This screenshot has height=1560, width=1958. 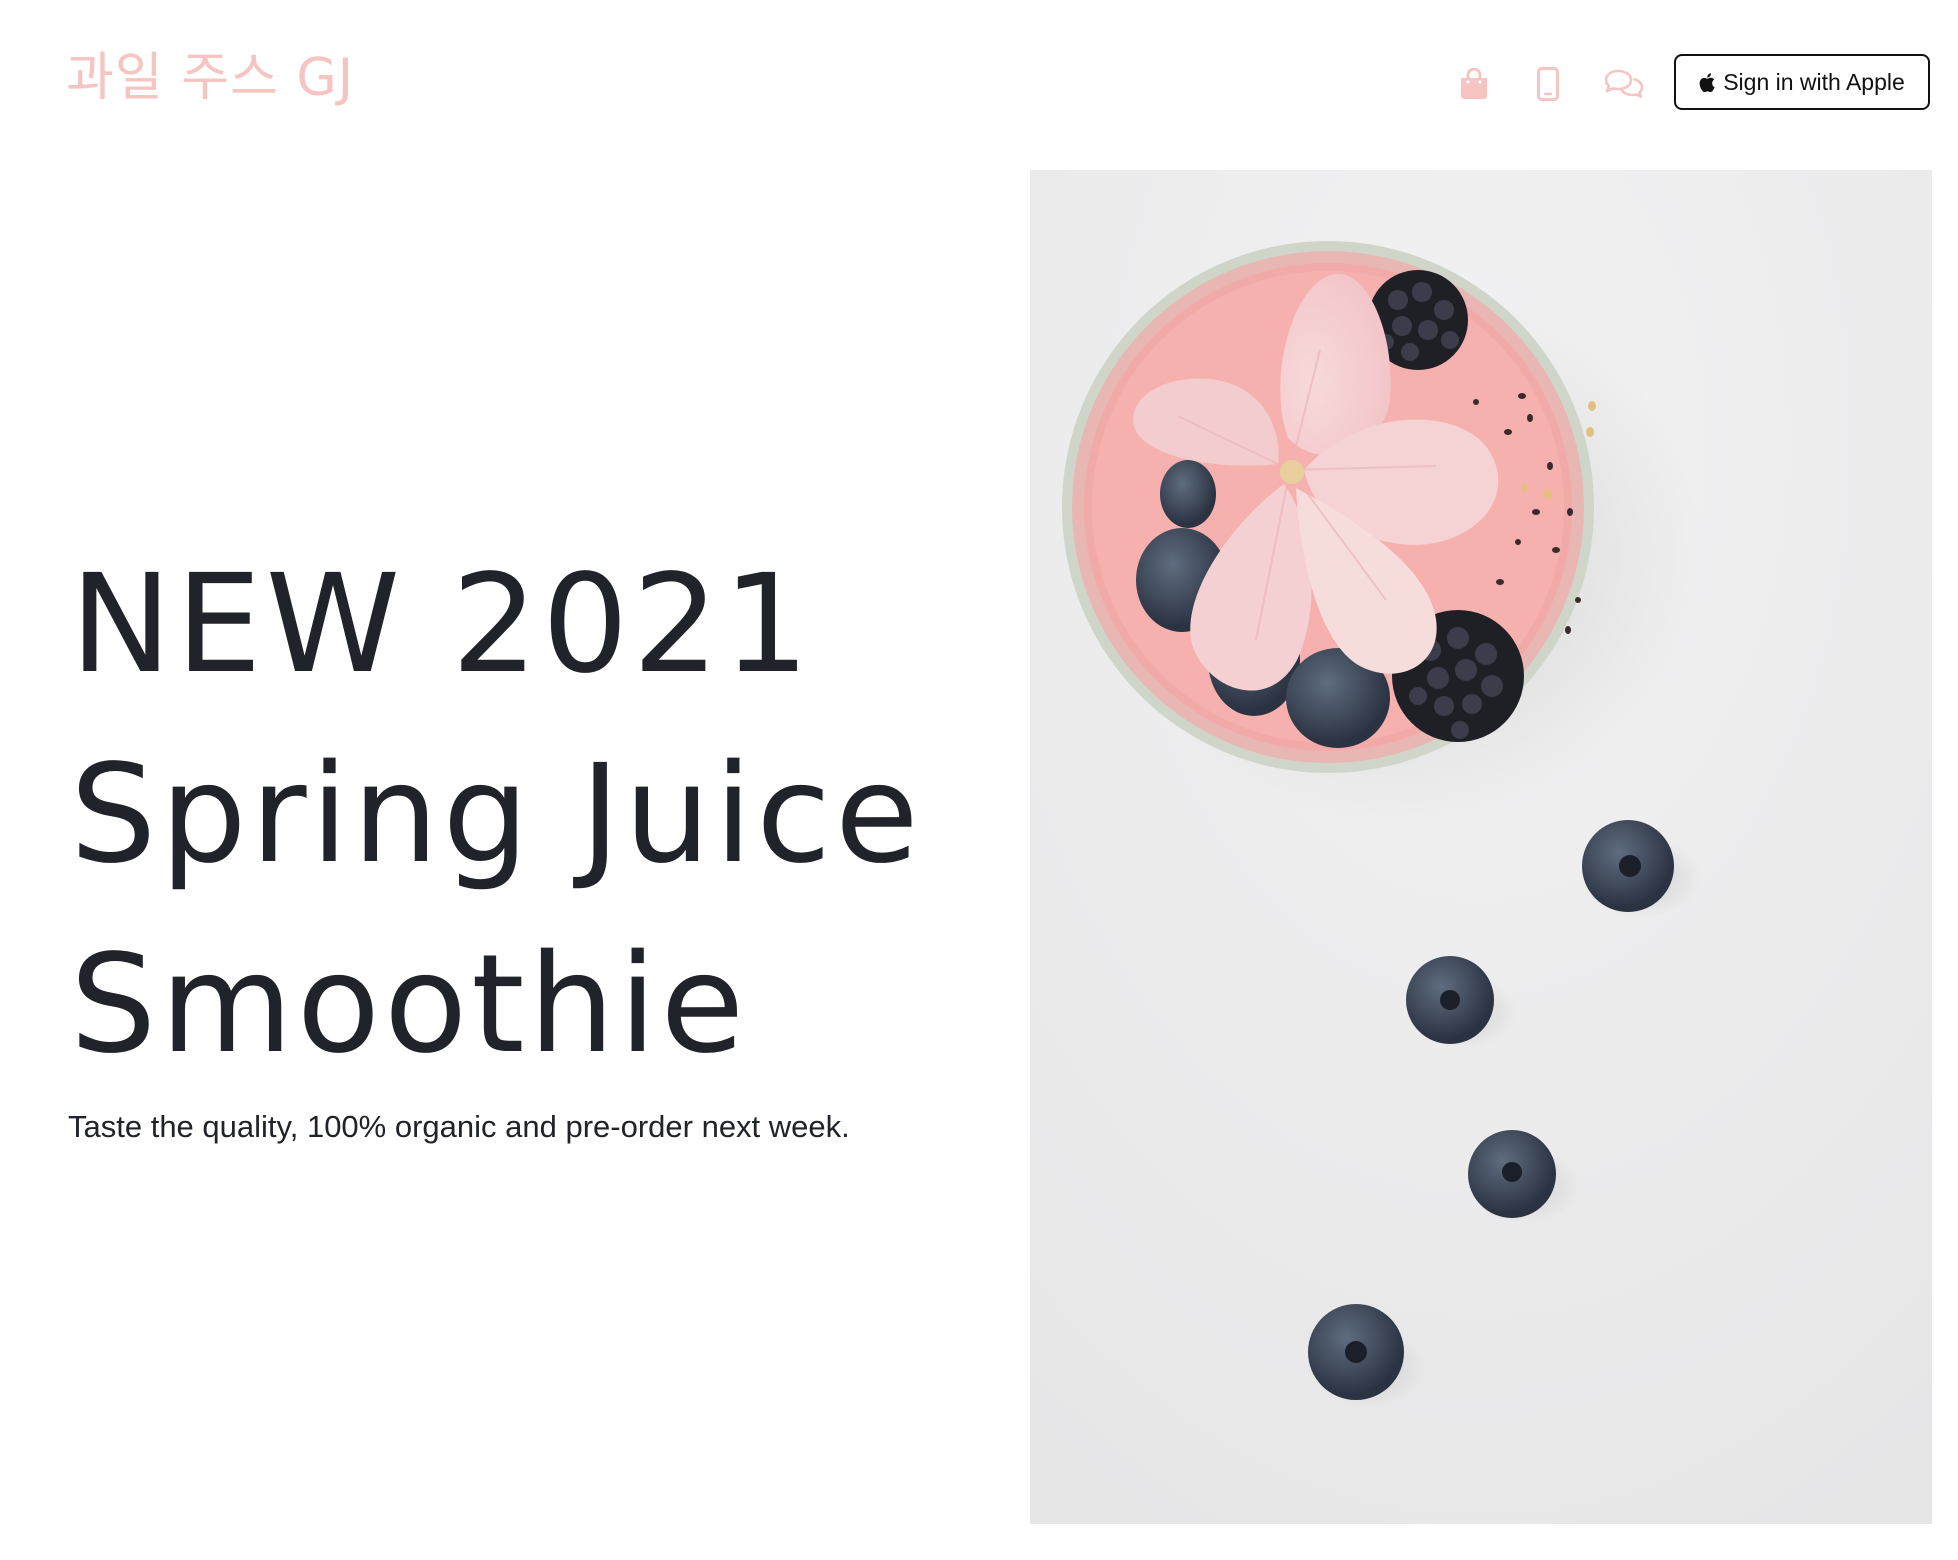 What do you see at coordinates (409, 1005) in the screenshot?
I see `hero-title-line: Smoothie` at bounding box center [409, 1005].